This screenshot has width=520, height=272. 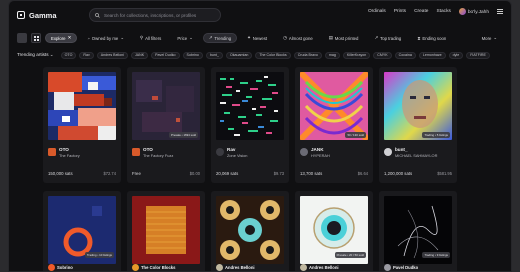 I want to click on brand-name: Gamma, so click(x=43, y=15).